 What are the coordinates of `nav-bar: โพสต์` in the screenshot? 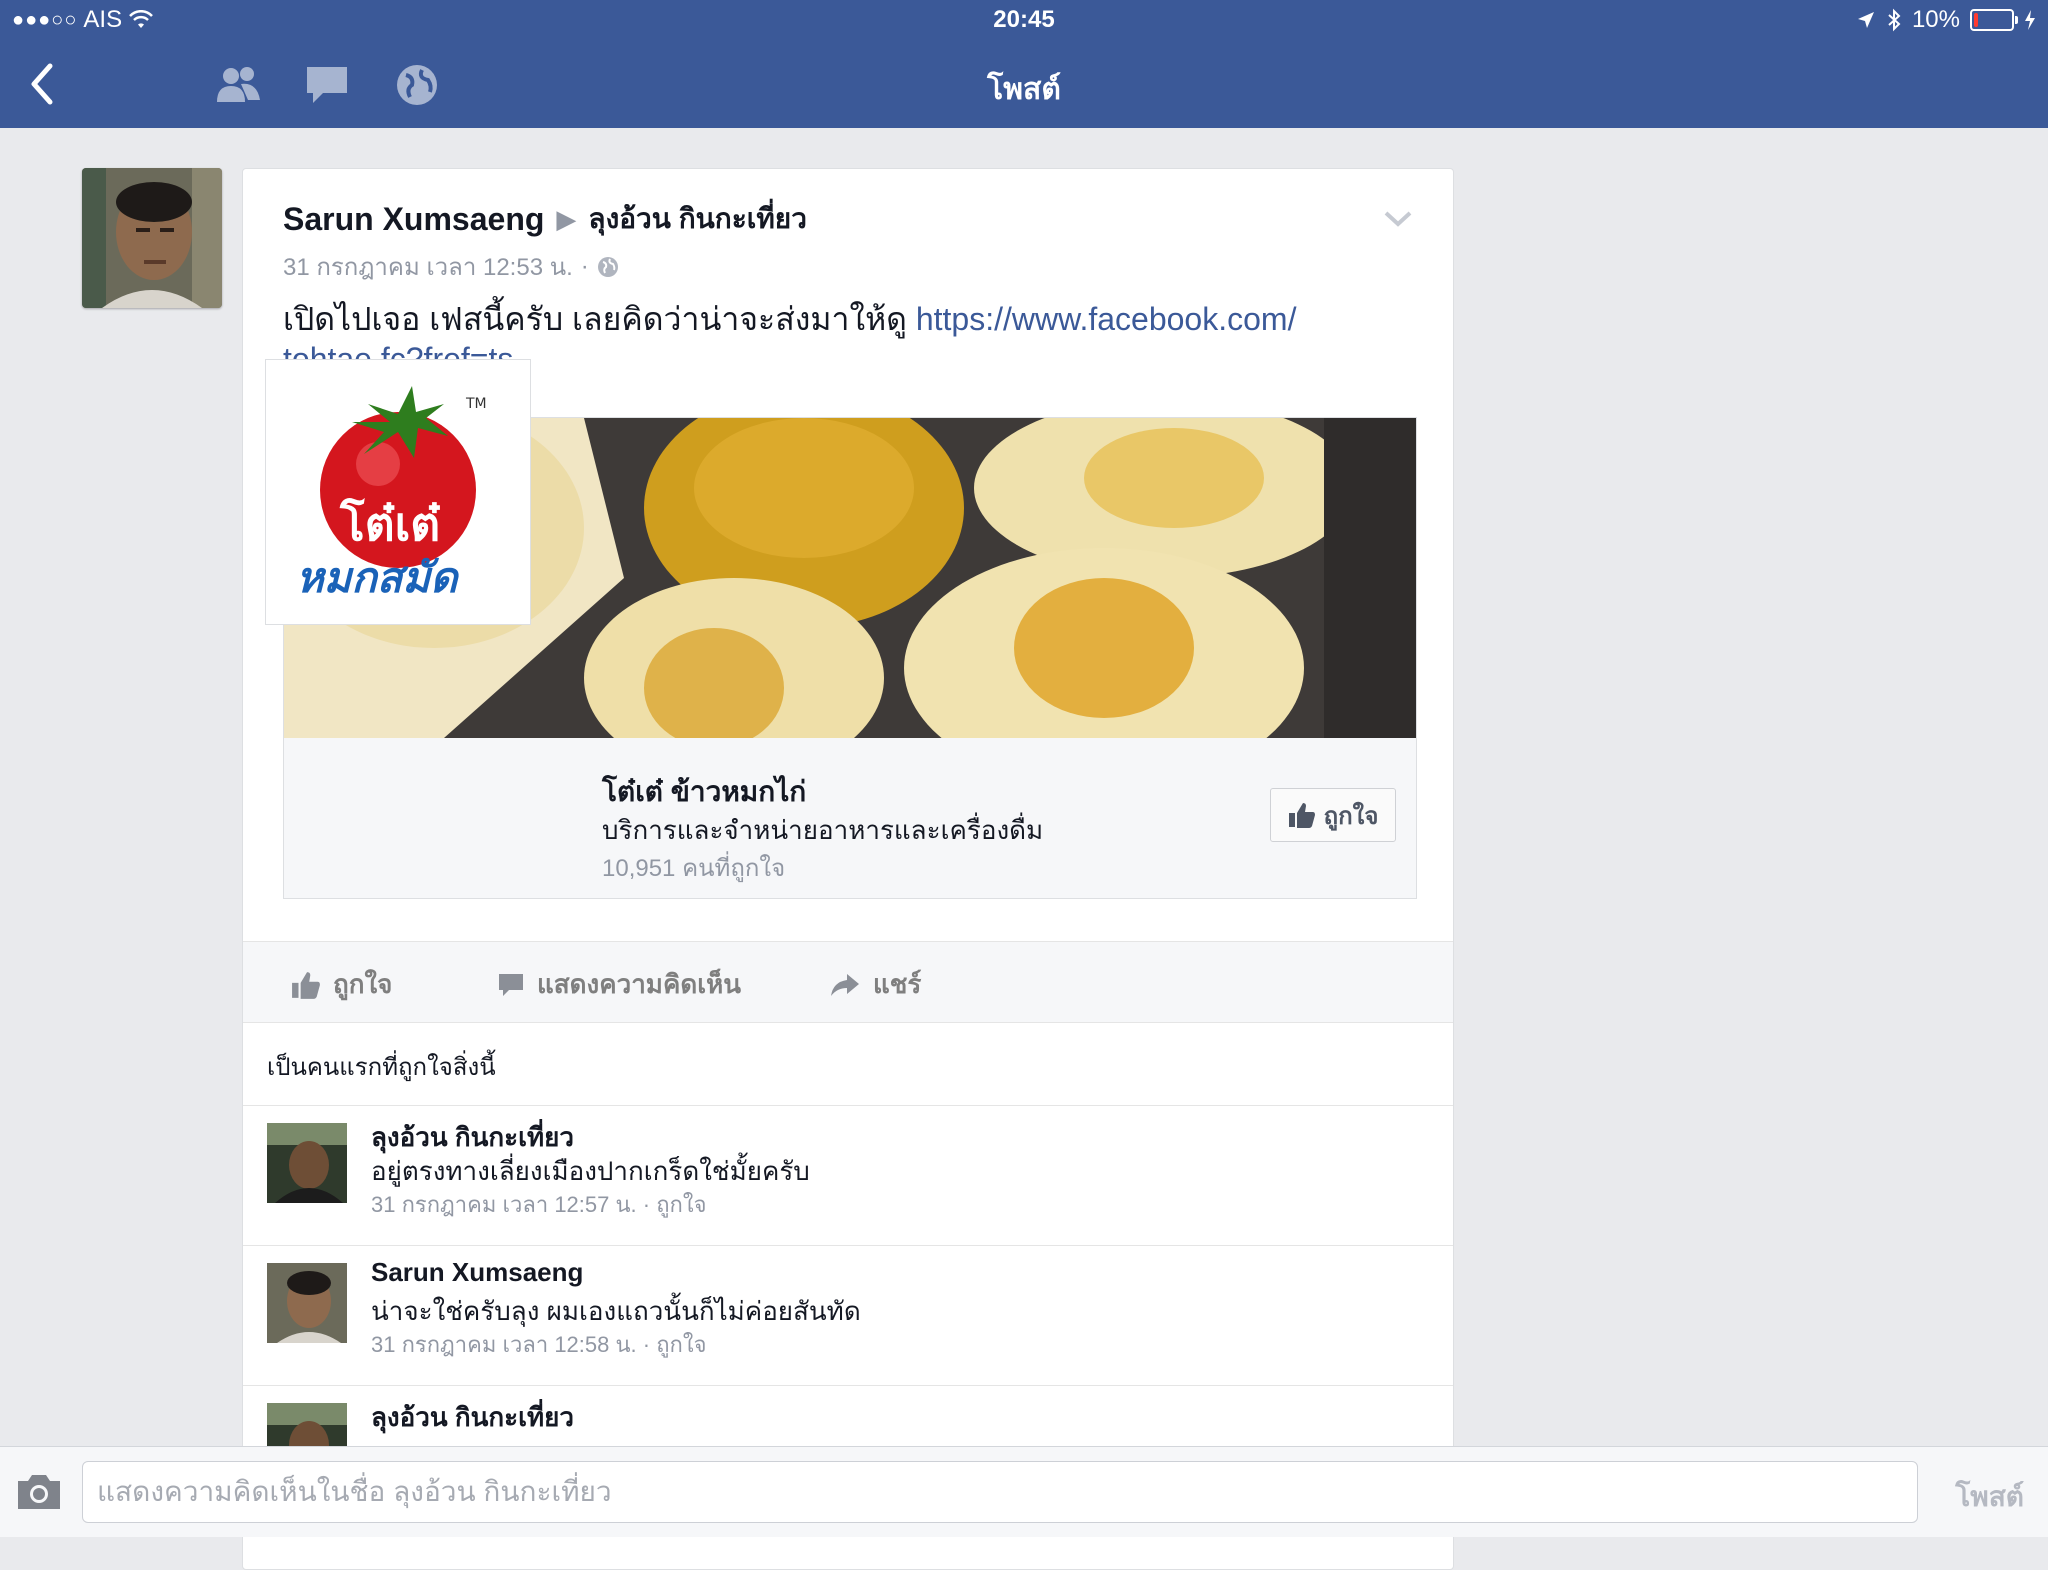 It's located at (1024, 84).